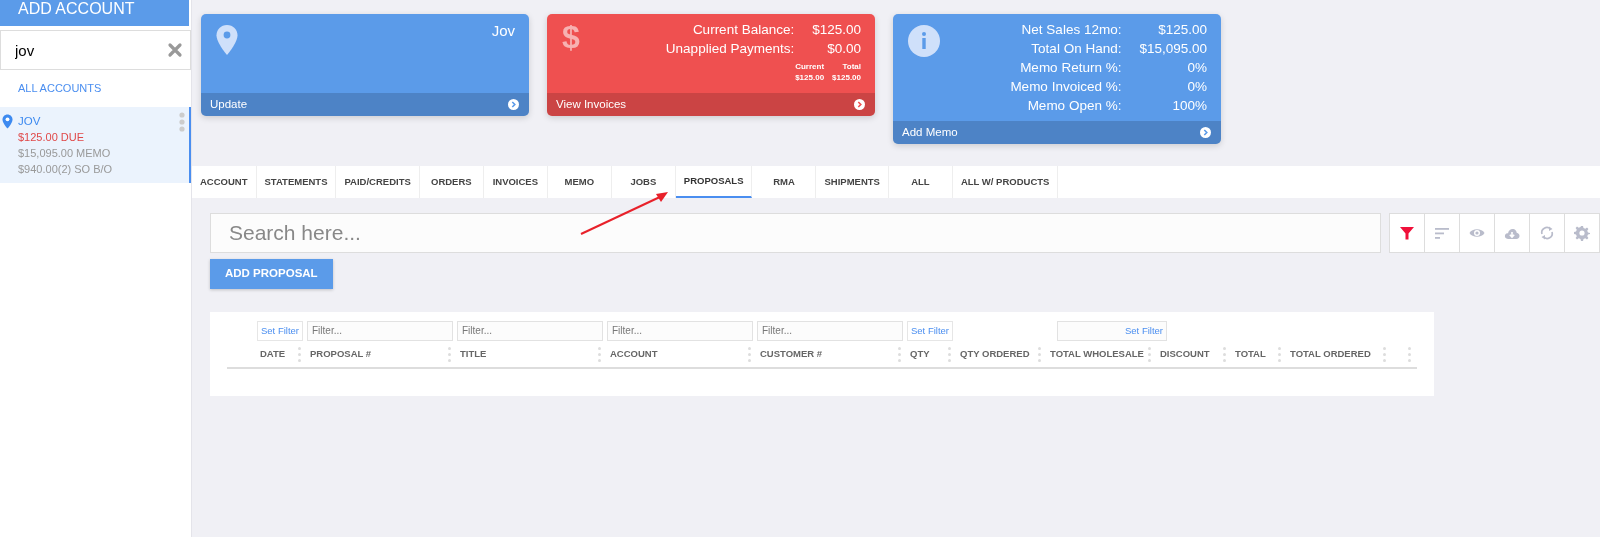 Image resolution: width=1600 pixels, height=537 pixels. Describe the element at coordinates (1097, 354) in the screenshot. I see `column-header: TOTAL WHOLESALE` at that location.